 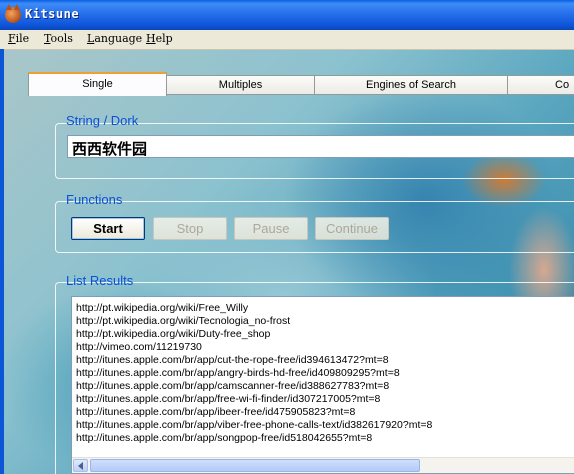 I want to click on menu-help: Help, so click(x=159, y=38).